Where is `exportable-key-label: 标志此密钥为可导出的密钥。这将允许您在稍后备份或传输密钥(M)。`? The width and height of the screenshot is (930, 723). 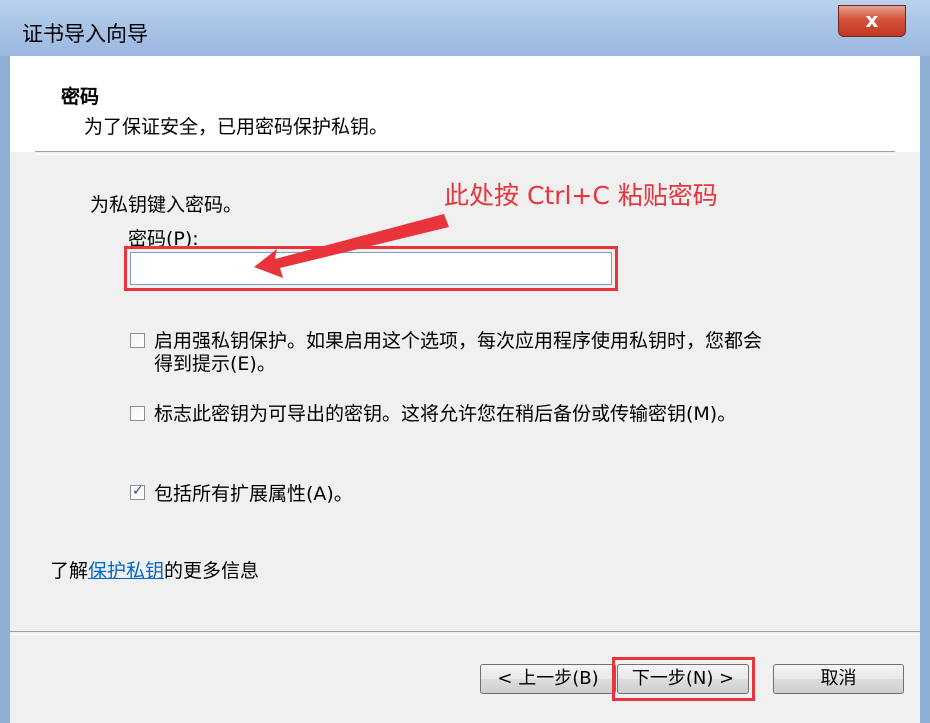
exportable-key-label: 标志此密钥为可导出的密钥。这将允许您在稍后备份或传输密钥(M)。 is located at coordinates (445, 414).